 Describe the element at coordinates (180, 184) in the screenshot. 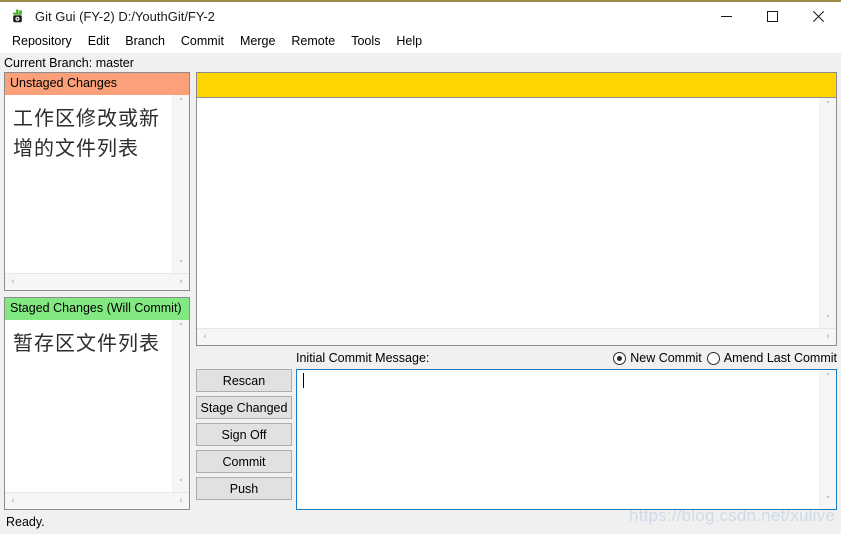

I see `unstaged-vertical-scrollbar: ˄ ˅` at that location.